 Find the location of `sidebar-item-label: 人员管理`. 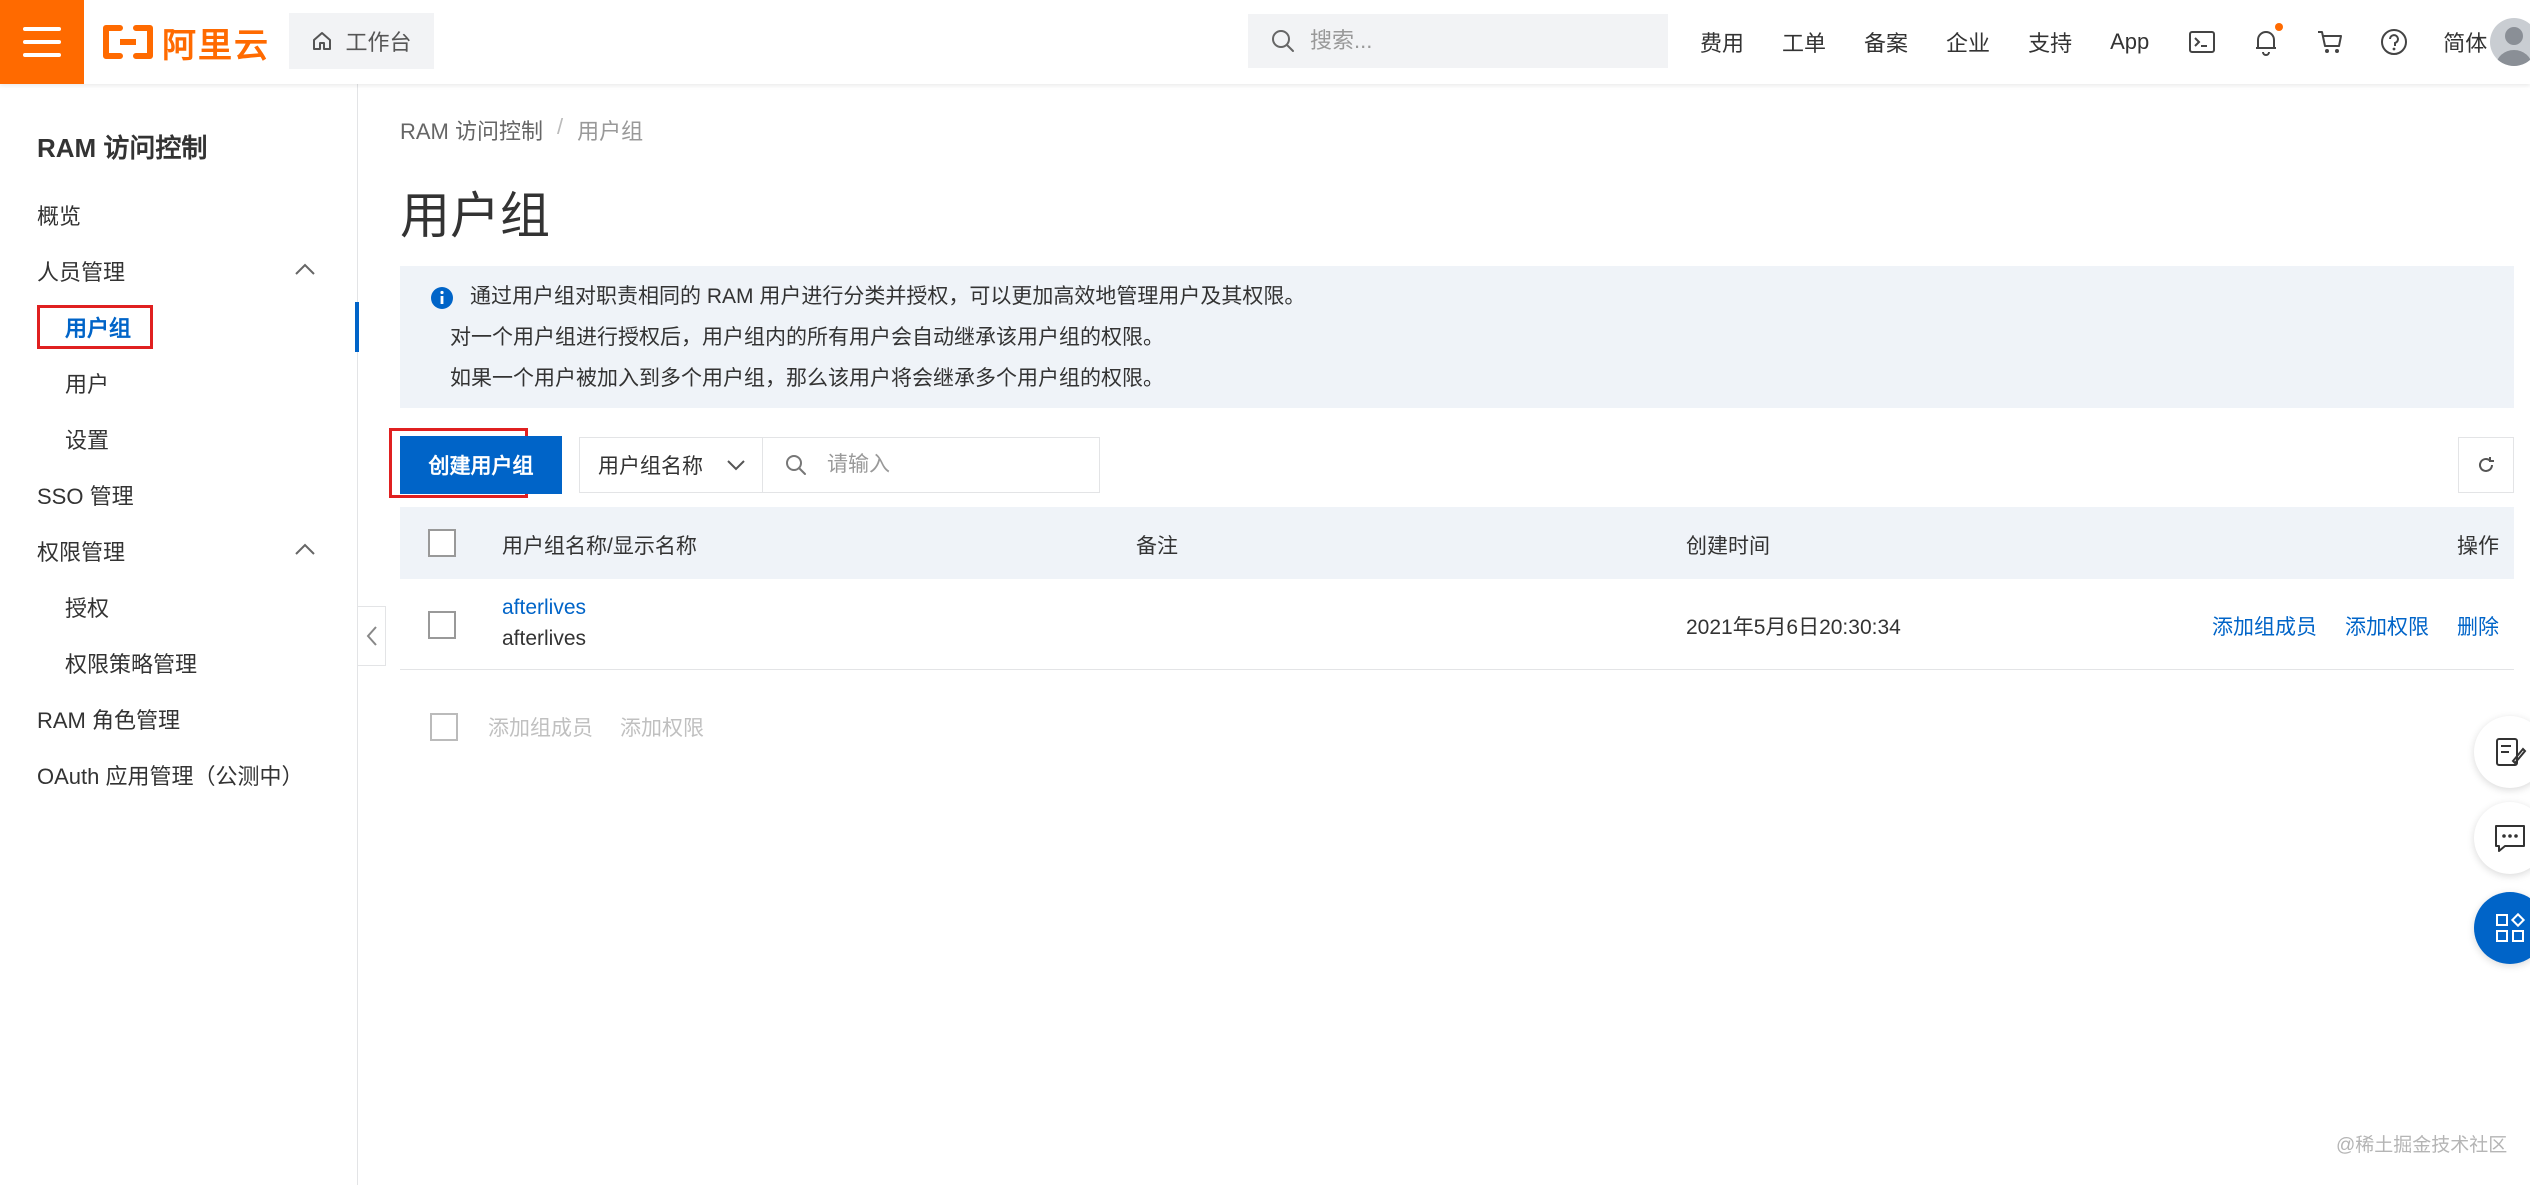

sidebar-item-label: 人员管理 is located at coordinates (81, 272).